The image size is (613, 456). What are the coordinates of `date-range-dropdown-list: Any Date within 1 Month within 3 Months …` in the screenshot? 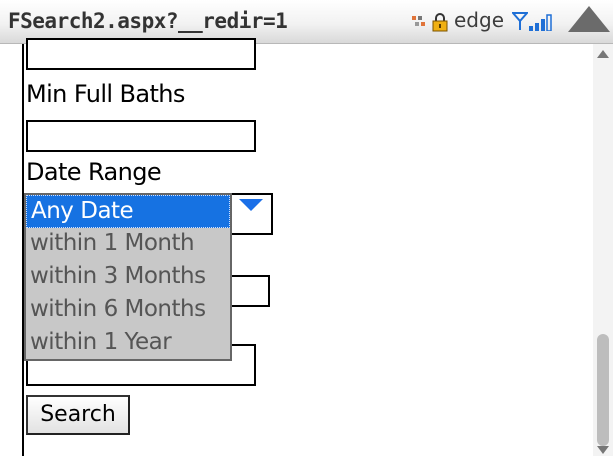 It's located at (128, 277).